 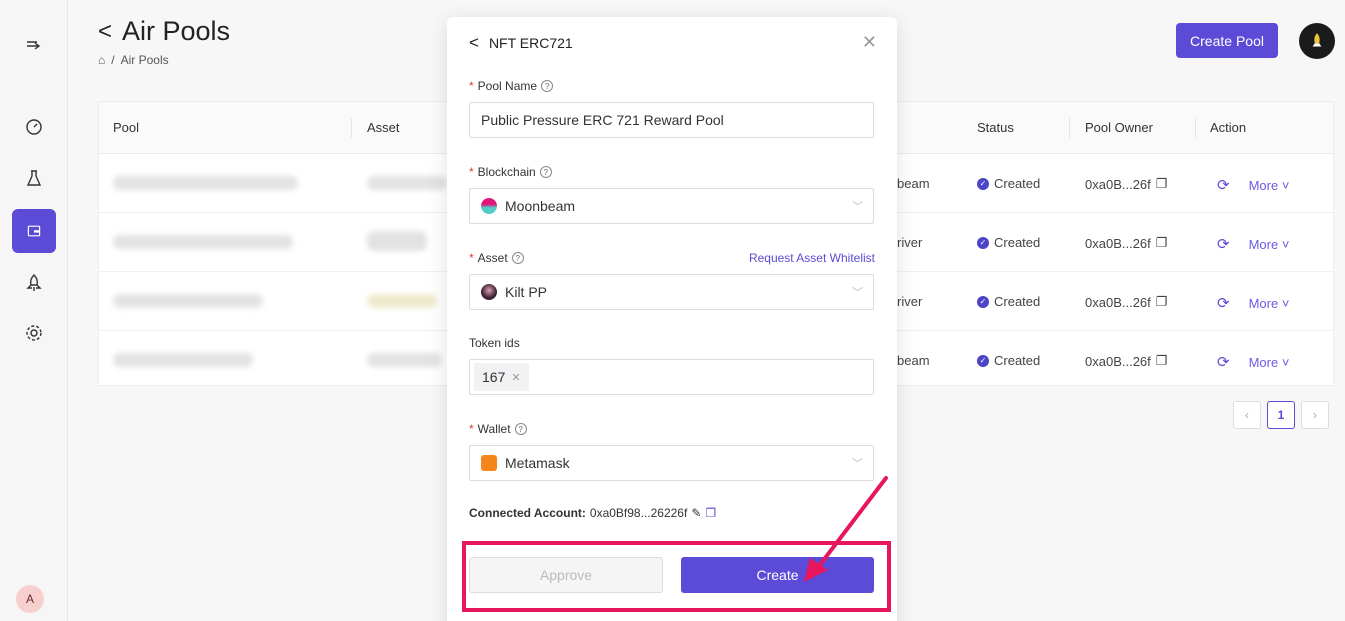 What do you see at coordinates (34, 178) in the screenshot?
I see `flask-icon` at bounding box center [34, 178].